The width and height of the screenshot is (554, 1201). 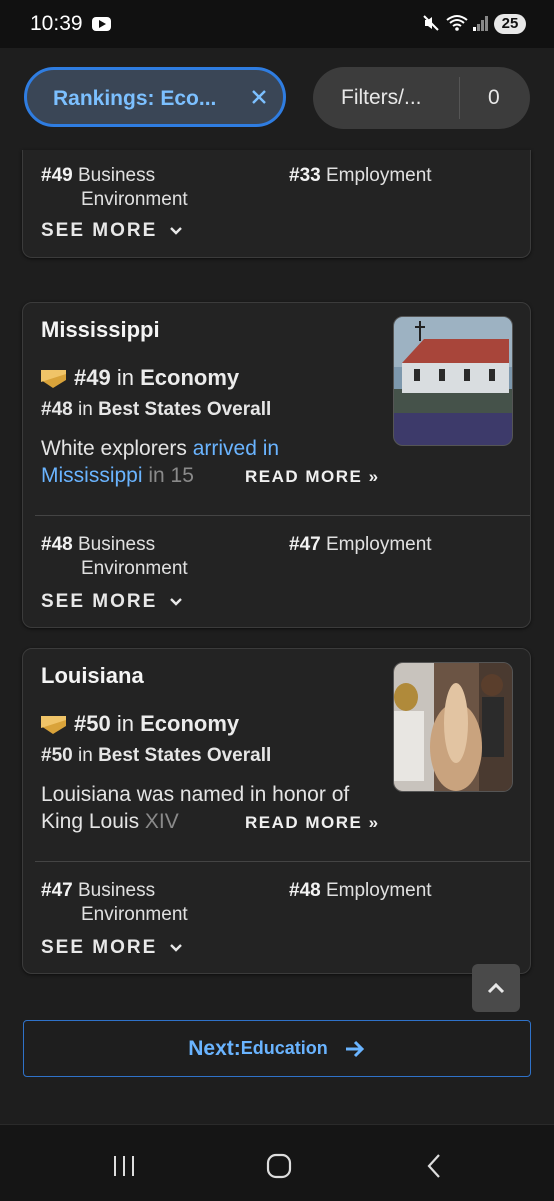 I want to click on system-nav-bar, so click(x=277, y=1162).